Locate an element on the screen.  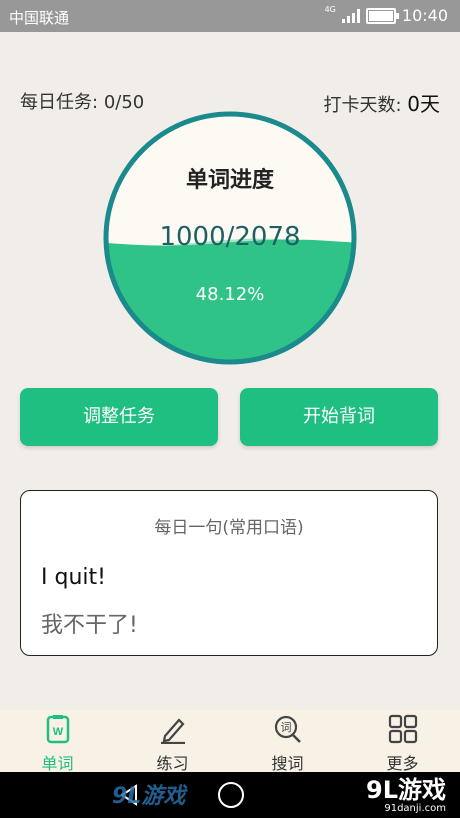
svg-text: W is located at coordinates (58, 732).